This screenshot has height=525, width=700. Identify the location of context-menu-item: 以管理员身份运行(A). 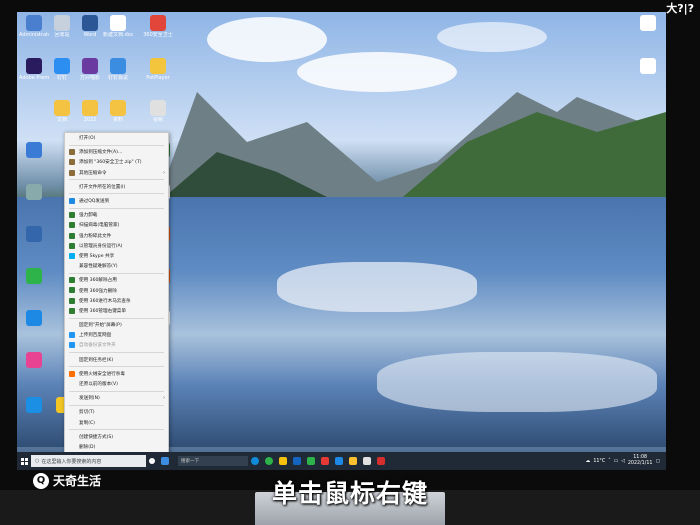
(116, 246).